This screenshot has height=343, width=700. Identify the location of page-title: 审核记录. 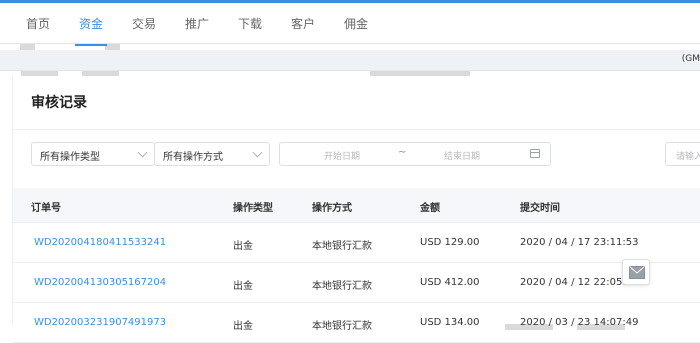
(59, 103).